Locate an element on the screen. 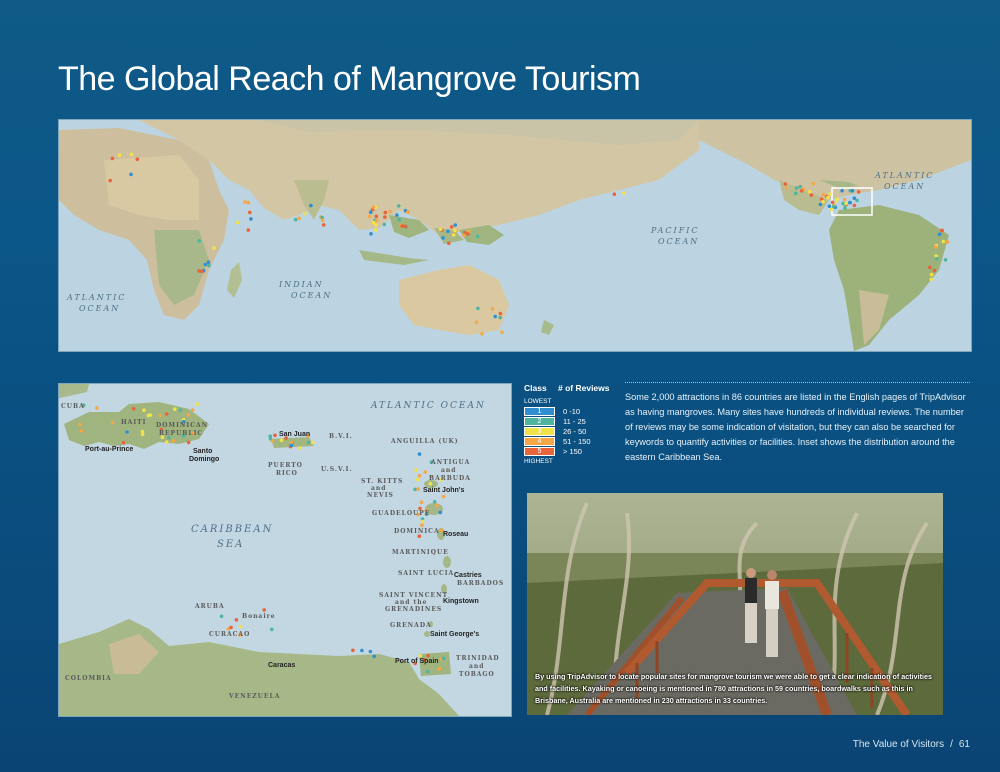 The width and height of the screenshot is (1000, 772). city-label-caracas: Caracas is located at coordinates (281, 665).